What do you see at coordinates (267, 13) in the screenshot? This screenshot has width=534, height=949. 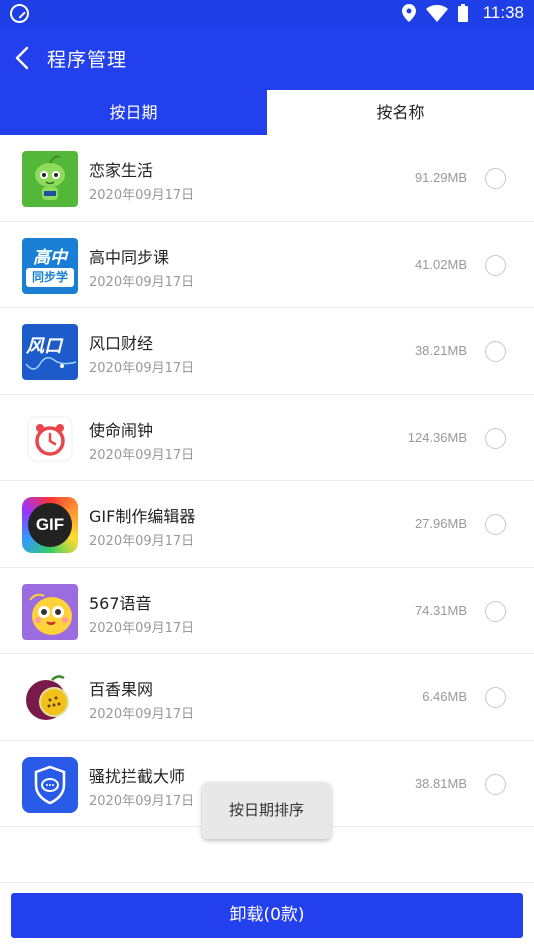 I see `status-bar: 11:38` at bounding box center [267, 13].